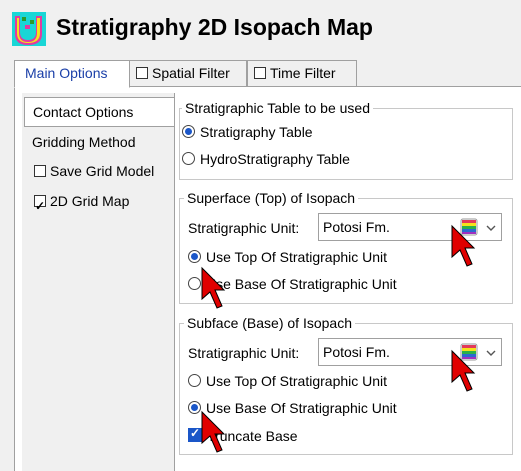 The width and height of the screenshot is (521, 471). Describe the element at coordinates (90, 201) in the screenshot. I see `nav-2d-grid-map-label: 2D Grid Map` at that location.